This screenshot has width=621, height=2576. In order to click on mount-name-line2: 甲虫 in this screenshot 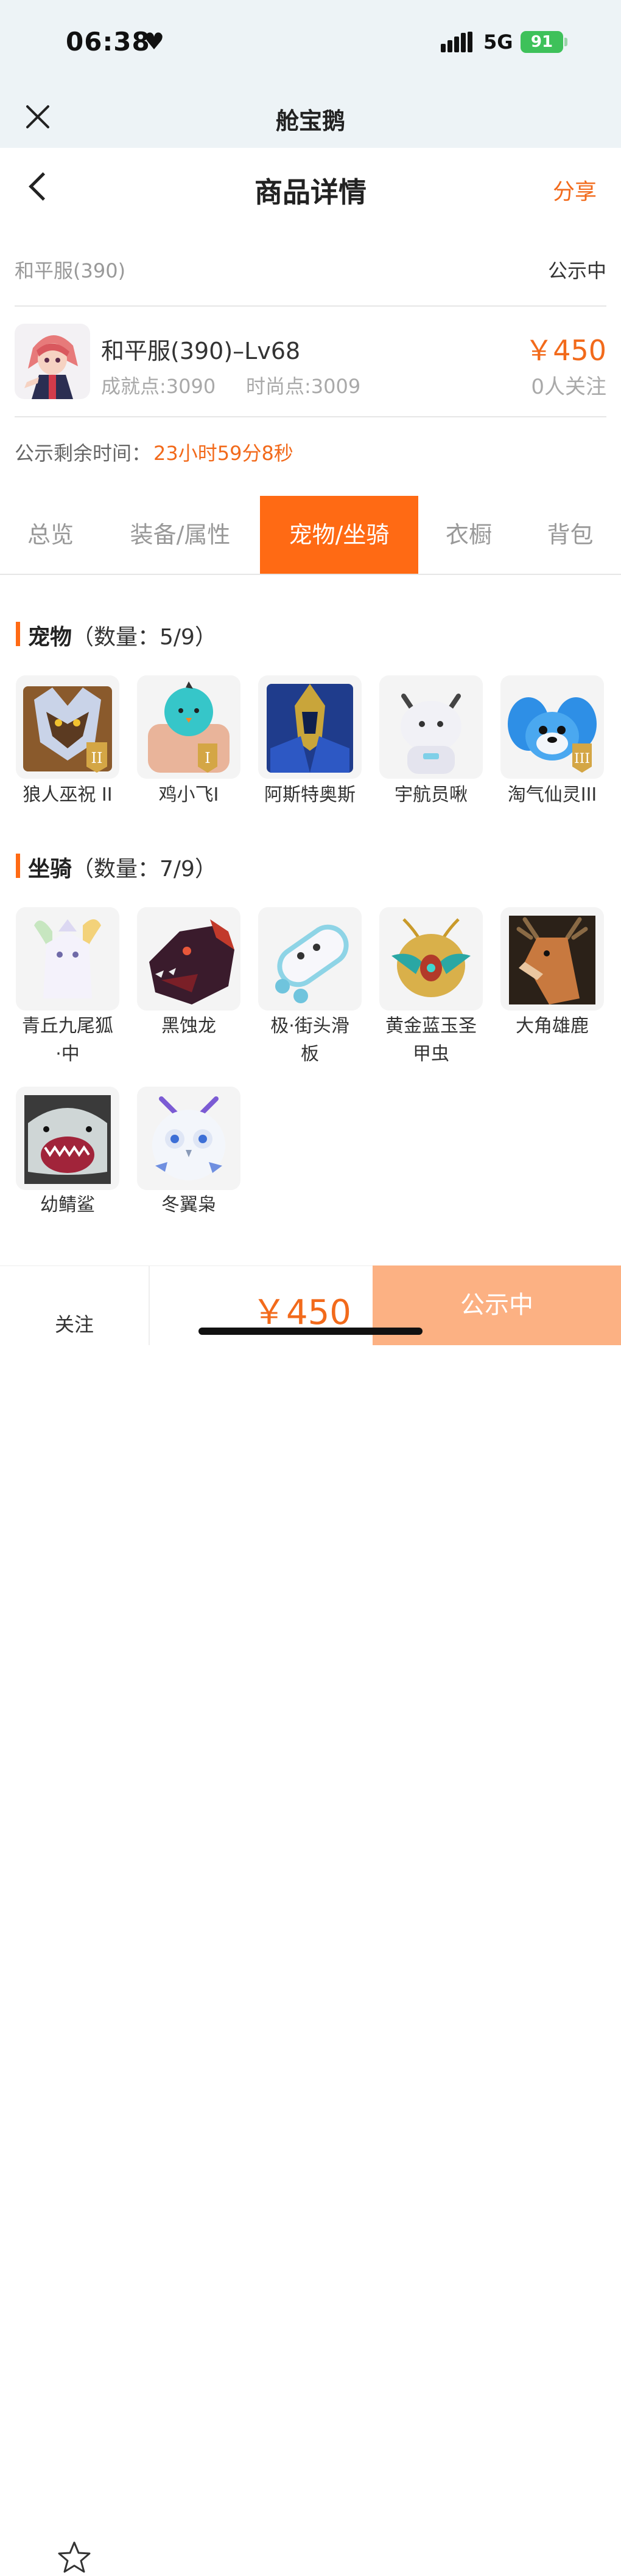, I will do `click(431, 1054)`.